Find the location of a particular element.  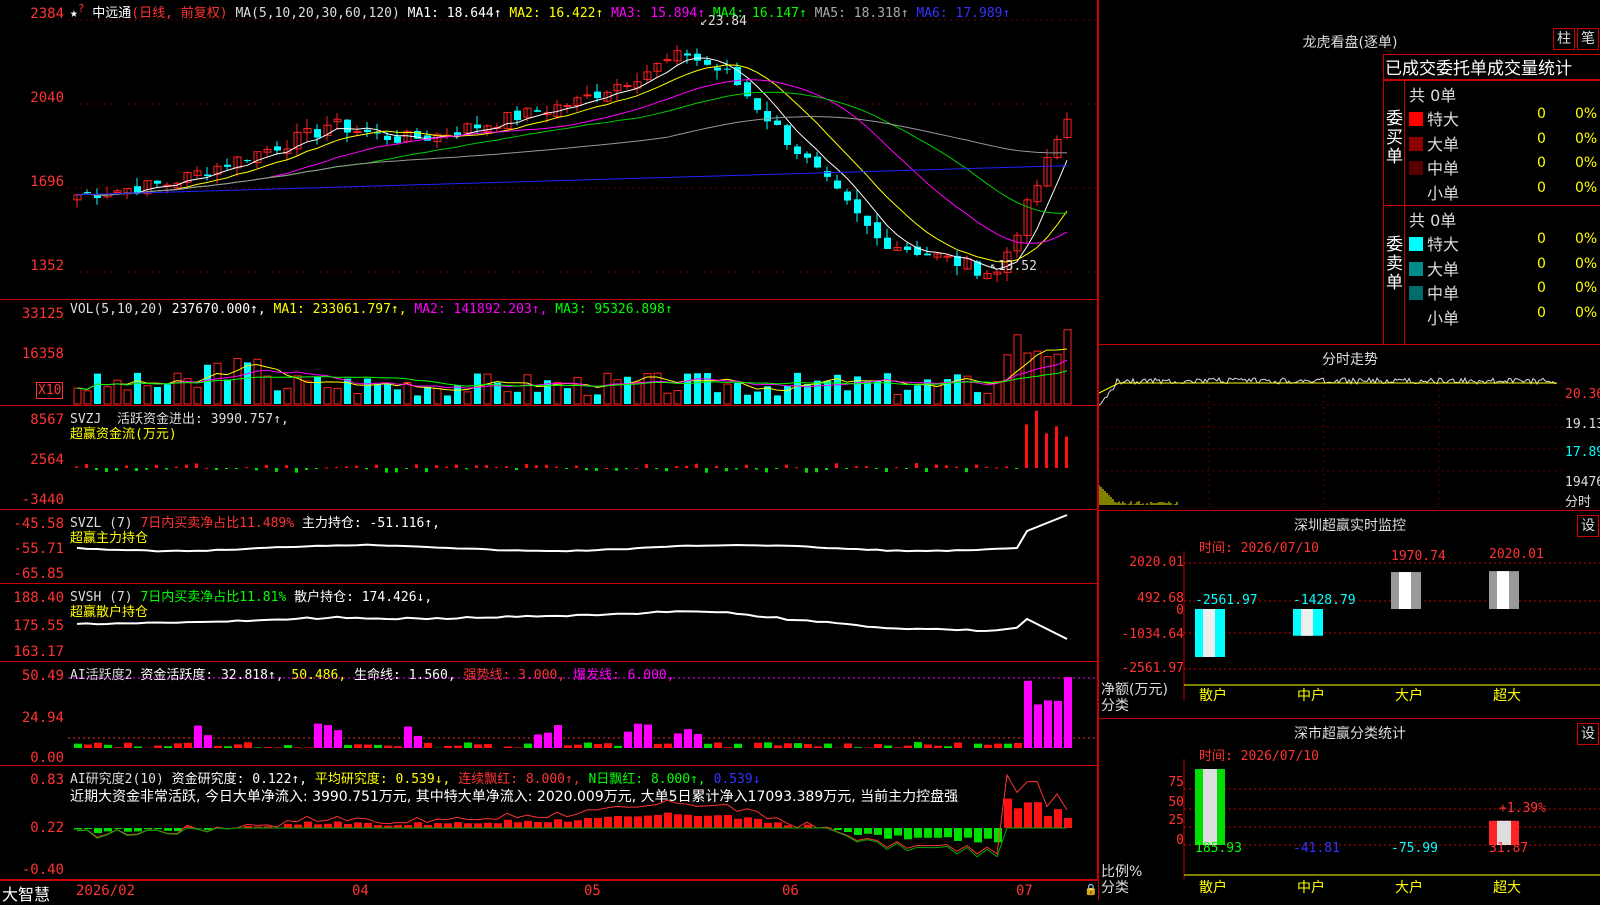

category-label: 大户 is located at coordinates (1409, 695).